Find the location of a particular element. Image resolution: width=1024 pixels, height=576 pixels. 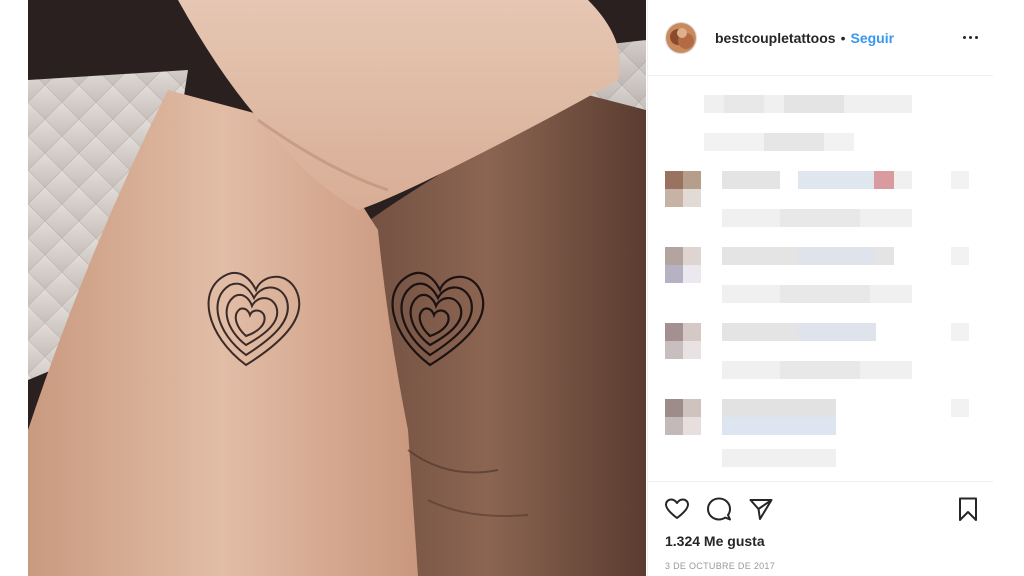

author-username: bestcoupletattoos is located at coordinates (775, 38).